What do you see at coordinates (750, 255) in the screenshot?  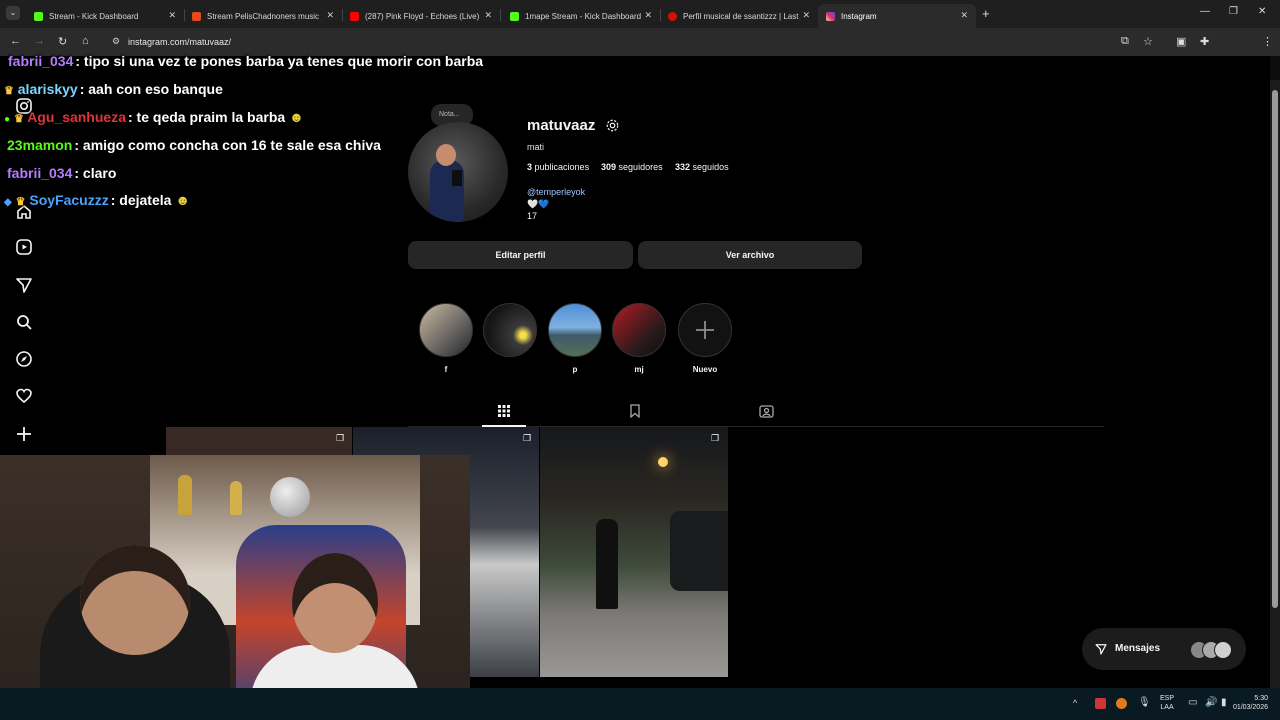 I see `view-archive-button: Ver archivo` at bounding box center [750, 255].